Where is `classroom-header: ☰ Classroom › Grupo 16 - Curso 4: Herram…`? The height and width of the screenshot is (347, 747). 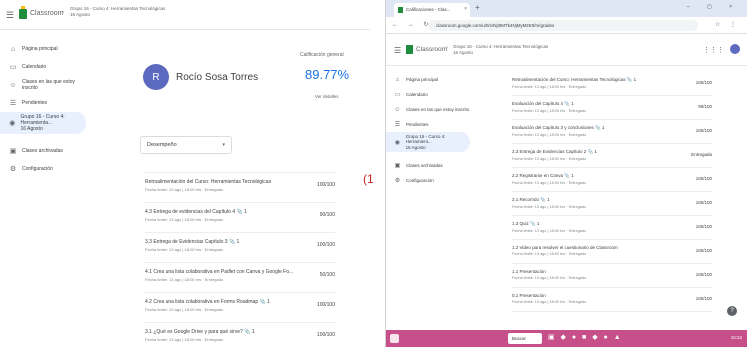
classroom-header: ☰ Classroom › Grupo 16 - Curso 4: Herram… is located at coordinates (566, 50).